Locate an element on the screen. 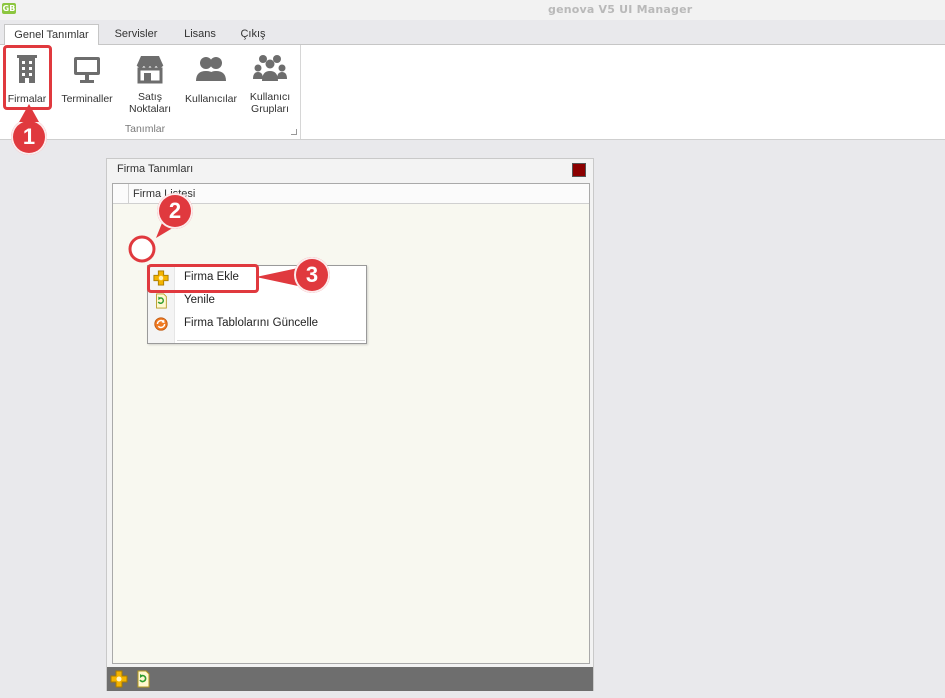 The width and height of the screenshot is (945, 698). panel-title: Firma Tanımları is located at coordinates (155, 169).